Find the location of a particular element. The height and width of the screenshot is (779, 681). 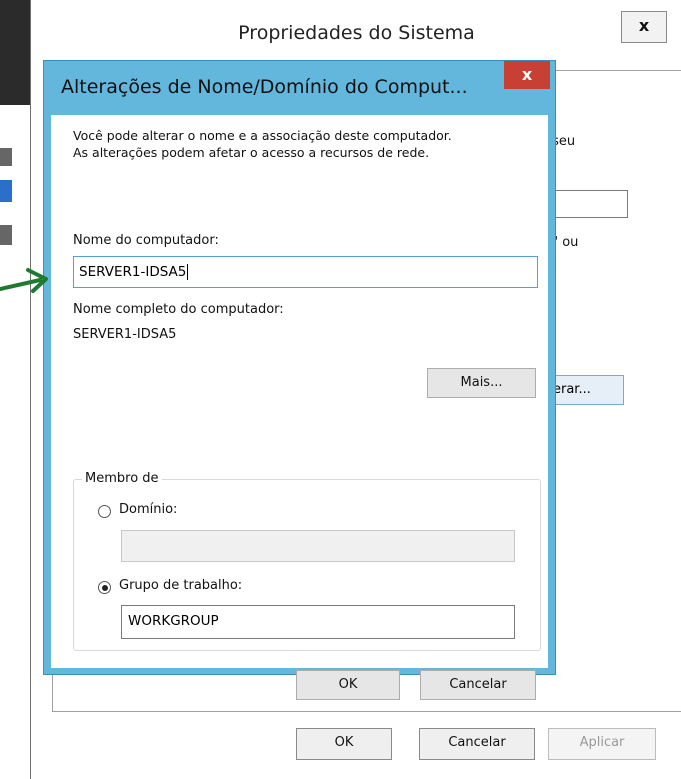

system-properties-title: Propriedades do Sistema is located at coordinates (356, 33).